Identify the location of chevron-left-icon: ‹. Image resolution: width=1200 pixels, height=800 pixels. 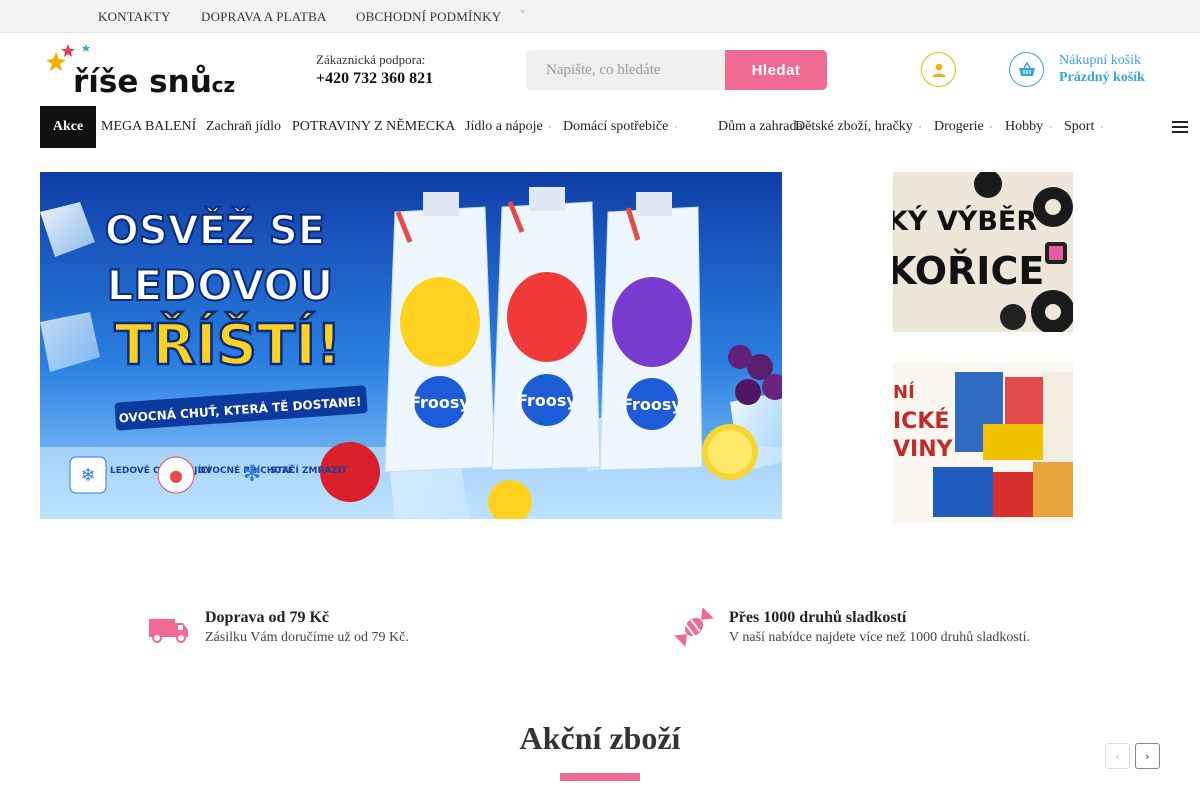
(1117, 756).